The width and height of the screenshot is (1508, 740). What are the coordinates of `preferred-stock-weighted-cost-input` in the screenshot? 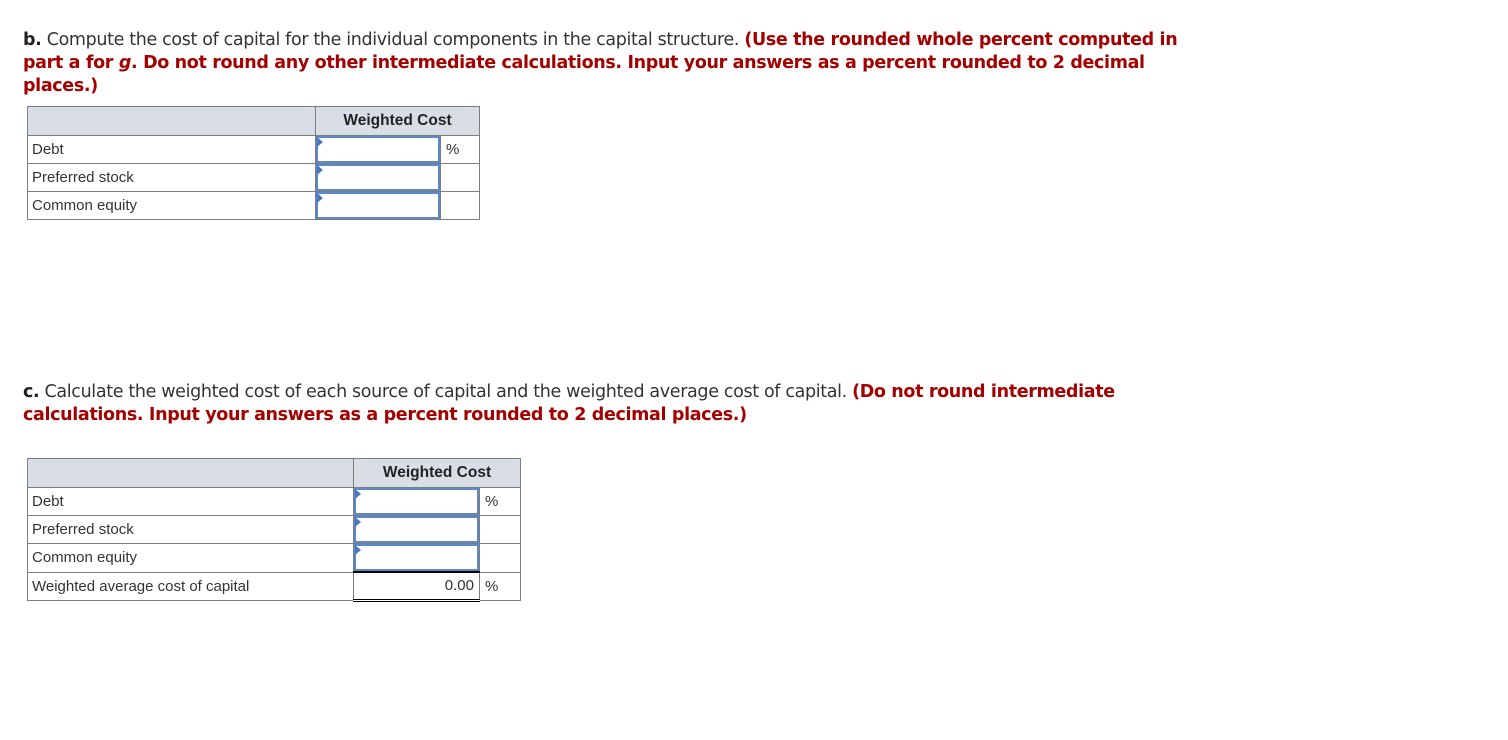 It's located at (416, 529).